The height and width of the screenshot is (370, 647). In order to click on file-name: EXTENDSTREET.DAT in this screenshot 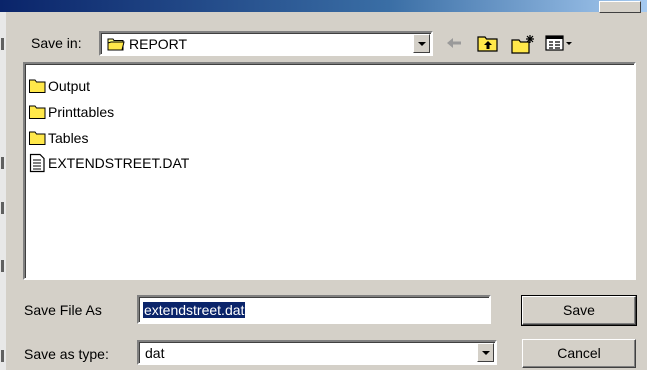, I will do `click(119, 163)`.